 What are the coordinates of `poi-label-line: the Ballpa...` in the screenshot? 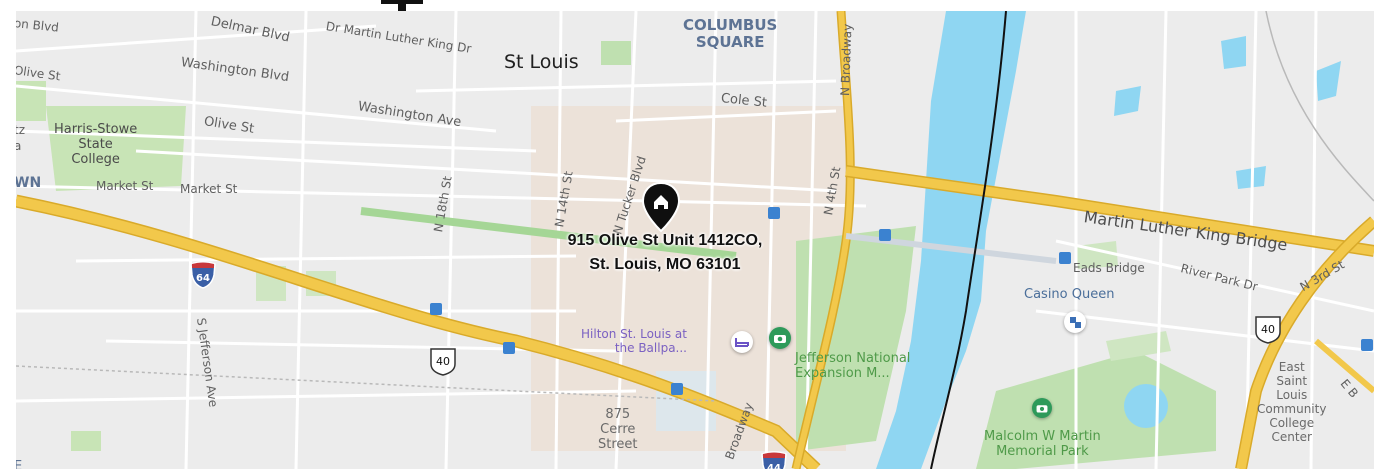 It's located at (650, 348).